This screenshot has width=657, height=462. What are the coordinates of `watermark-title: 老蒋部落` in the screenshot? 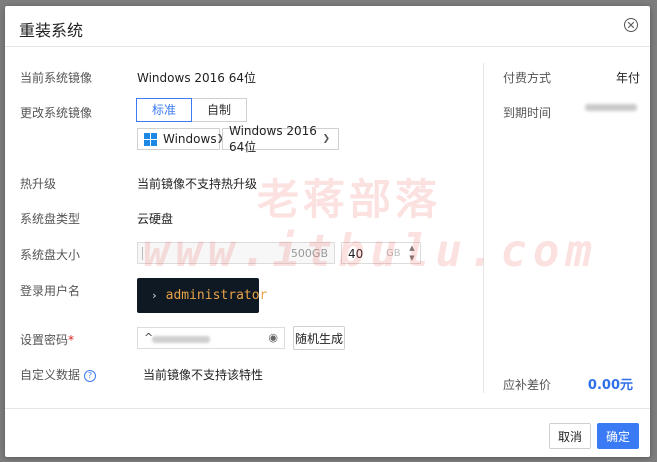 It's located at (349, 199).